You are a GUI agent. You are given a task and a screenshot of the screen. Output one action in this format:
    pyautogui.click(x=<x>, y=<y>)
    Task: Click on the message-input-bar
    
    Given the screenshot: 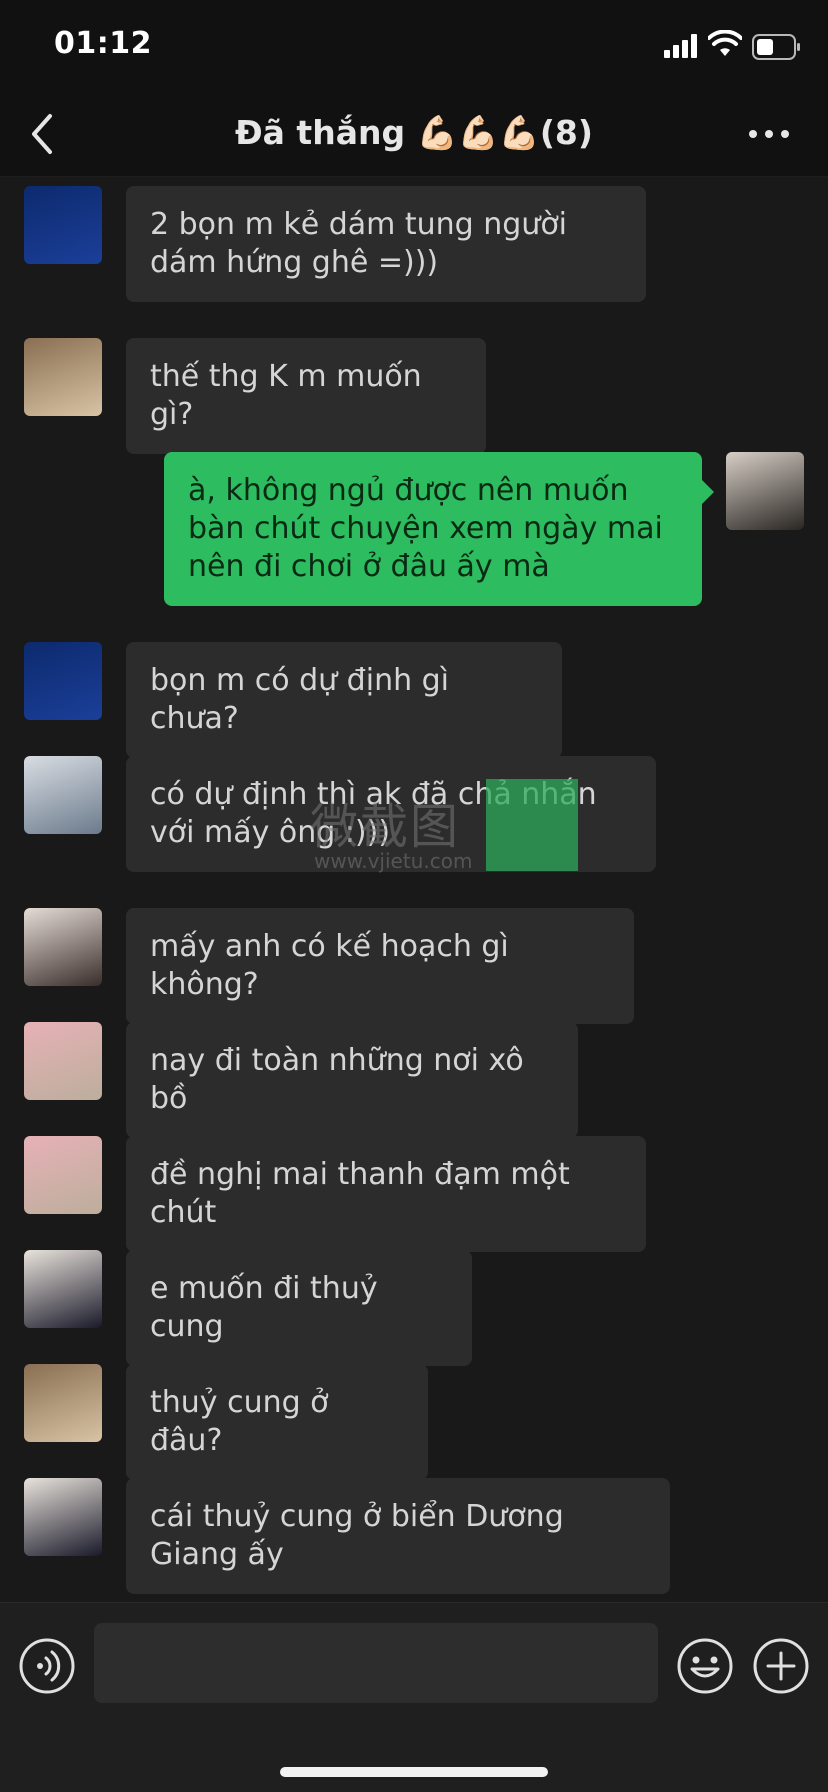 What is the action you would take?
    pyautogui.click(x=414, y=1697)
    